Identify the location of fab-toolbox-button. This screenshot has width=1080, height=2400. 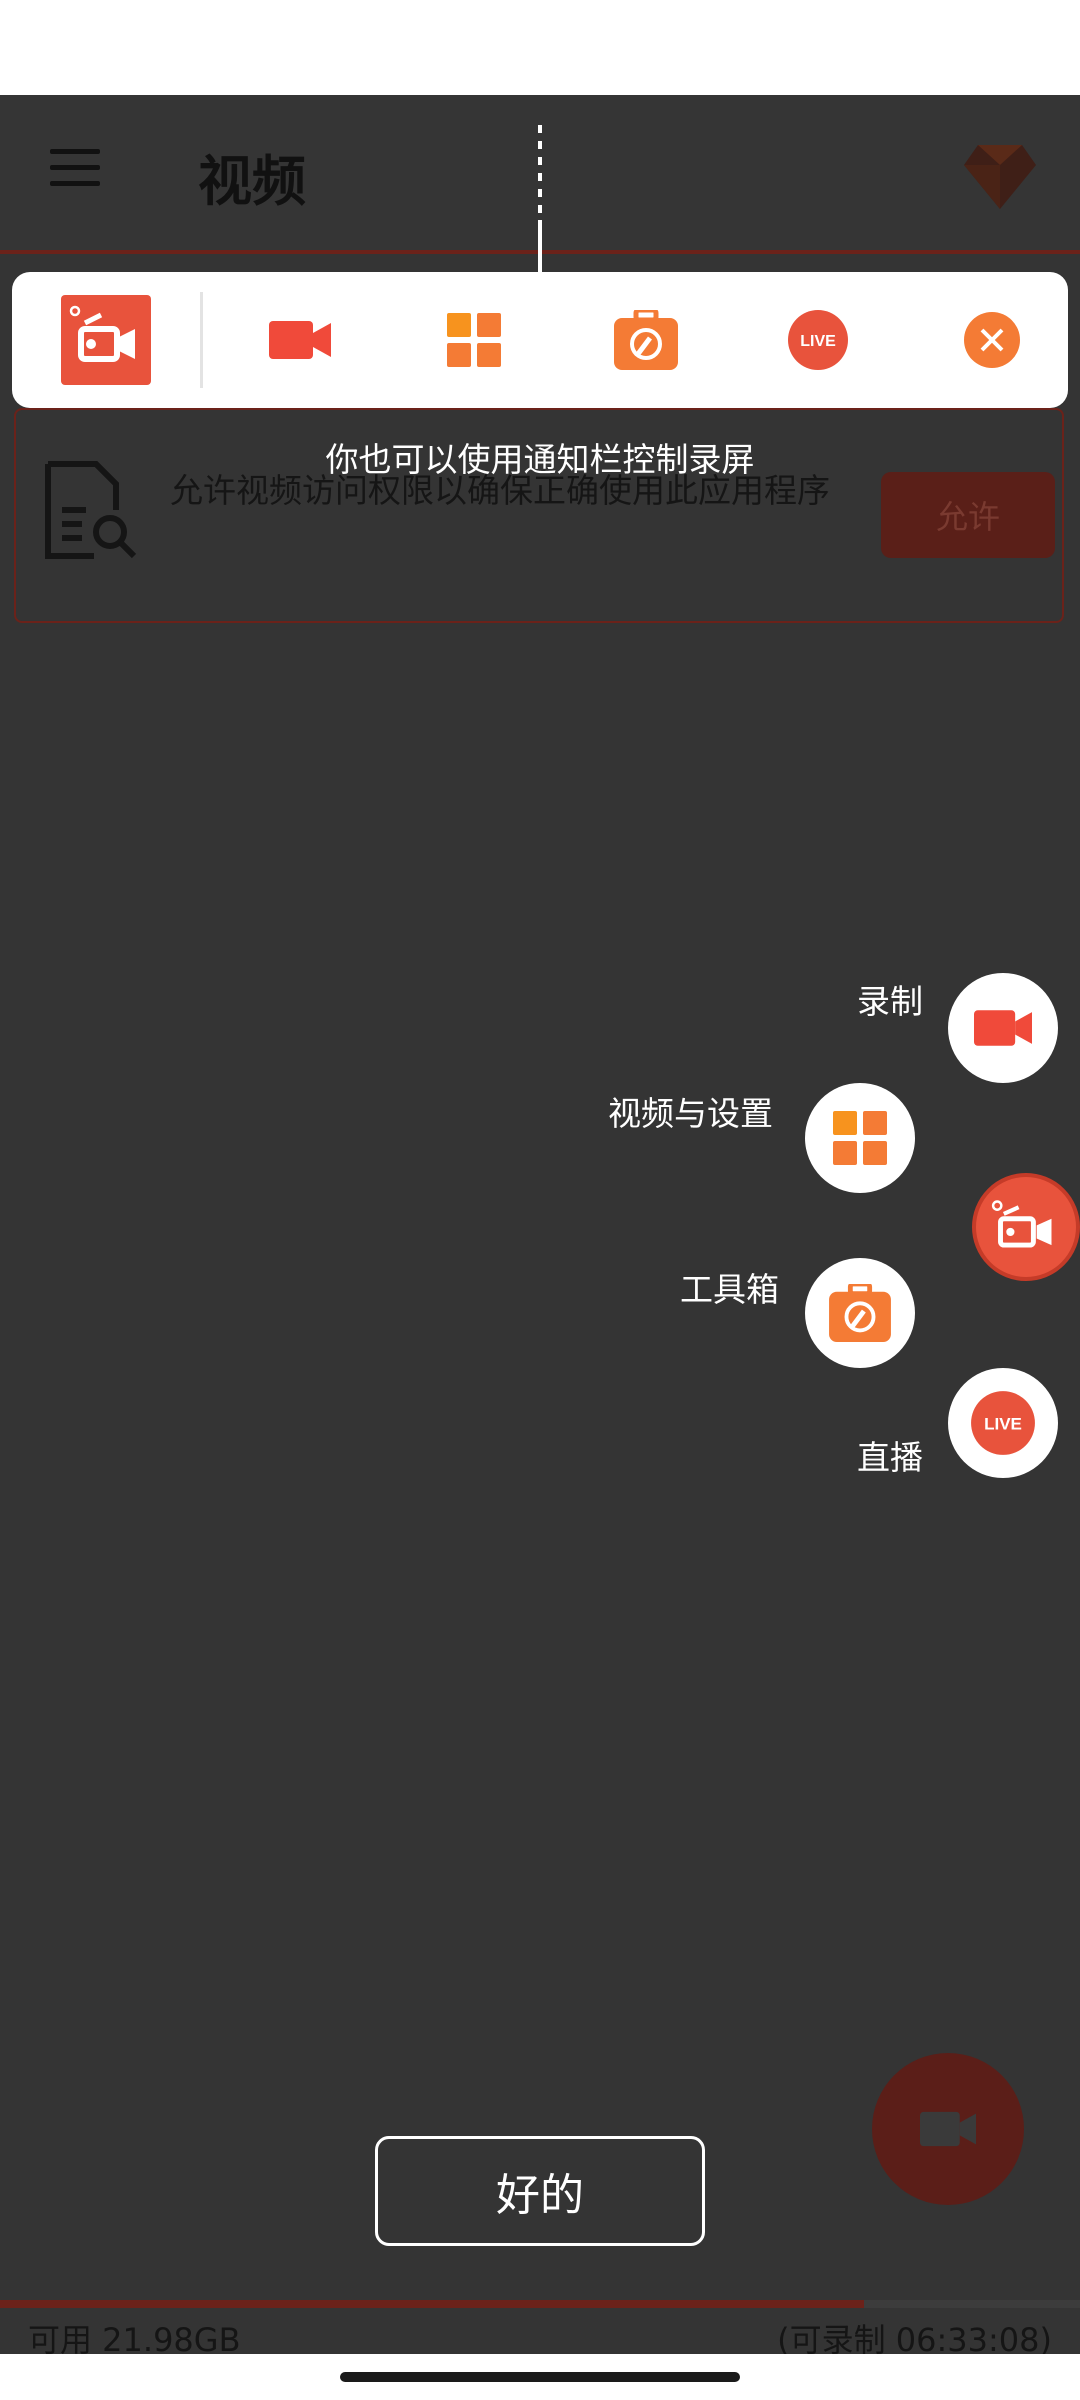
(860, 1313).